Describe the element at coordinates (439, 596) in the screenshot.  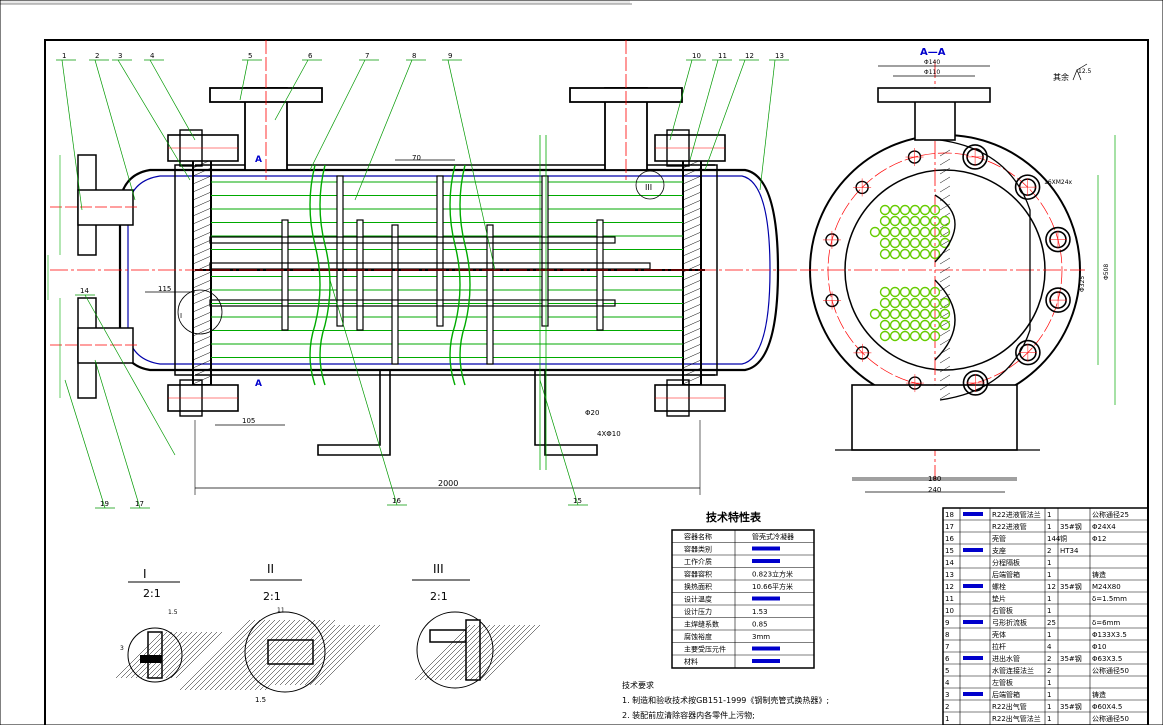
I see `detail-iii-scale: 2:1` at that location.